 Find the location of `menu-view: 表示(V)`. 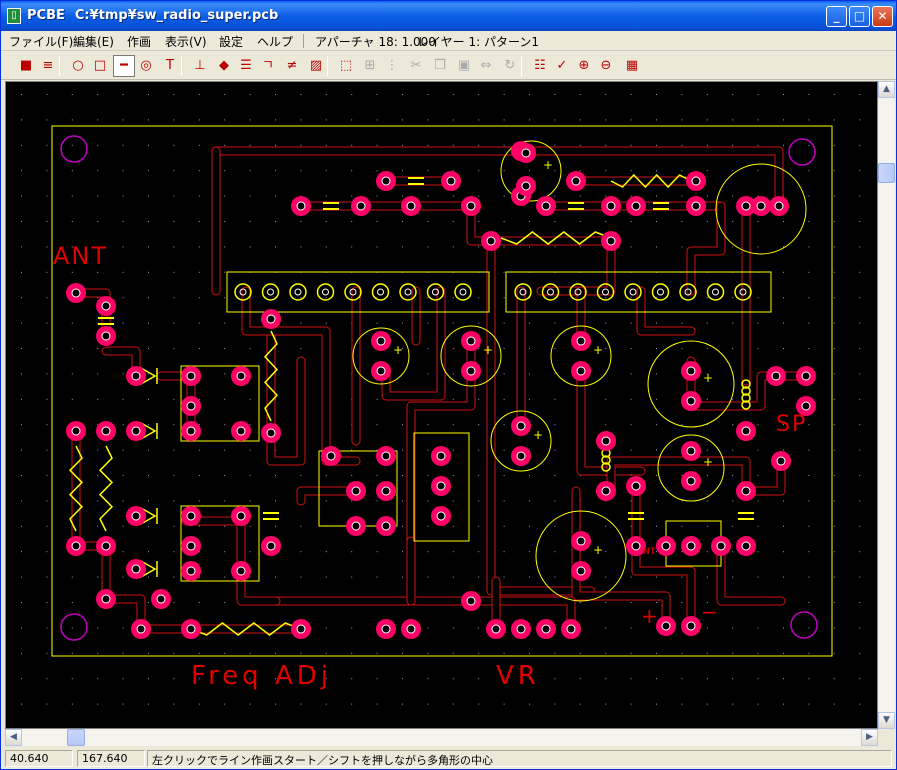

menu-view: 表示(V) is located at coordinates (186, 41).